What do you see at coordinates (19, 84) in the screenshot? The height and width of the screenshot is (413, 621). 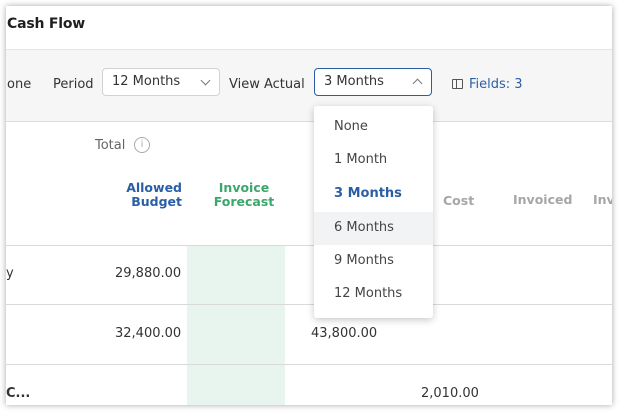 I see `truncated-filter-label: one` at bounding box center [19, 84].